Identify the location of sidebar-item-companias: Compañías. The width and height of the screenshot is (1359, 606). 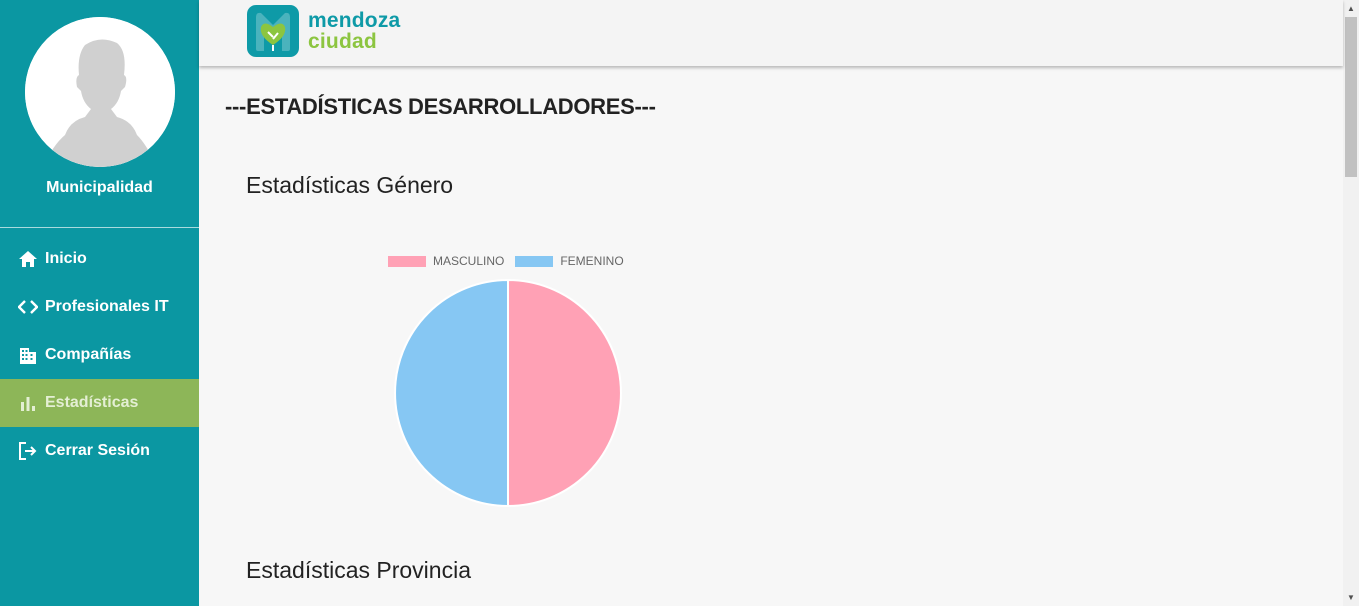
(99, 355).